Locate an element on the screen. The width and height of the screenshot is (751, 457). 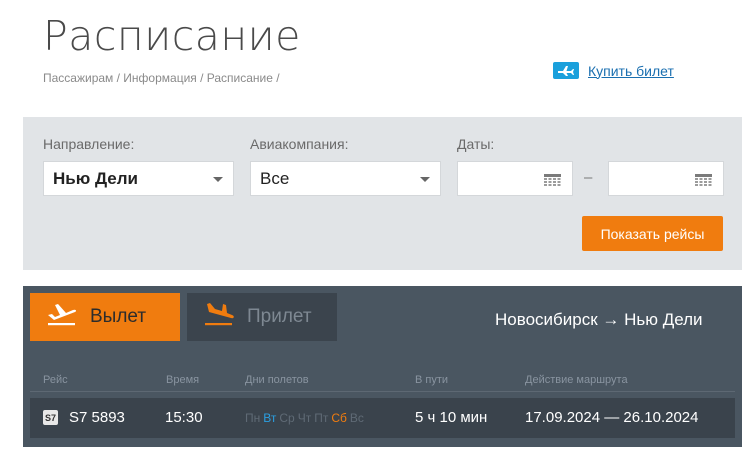
flight-duration: 5 ч 10 мин is located at coordinates (451, 417).